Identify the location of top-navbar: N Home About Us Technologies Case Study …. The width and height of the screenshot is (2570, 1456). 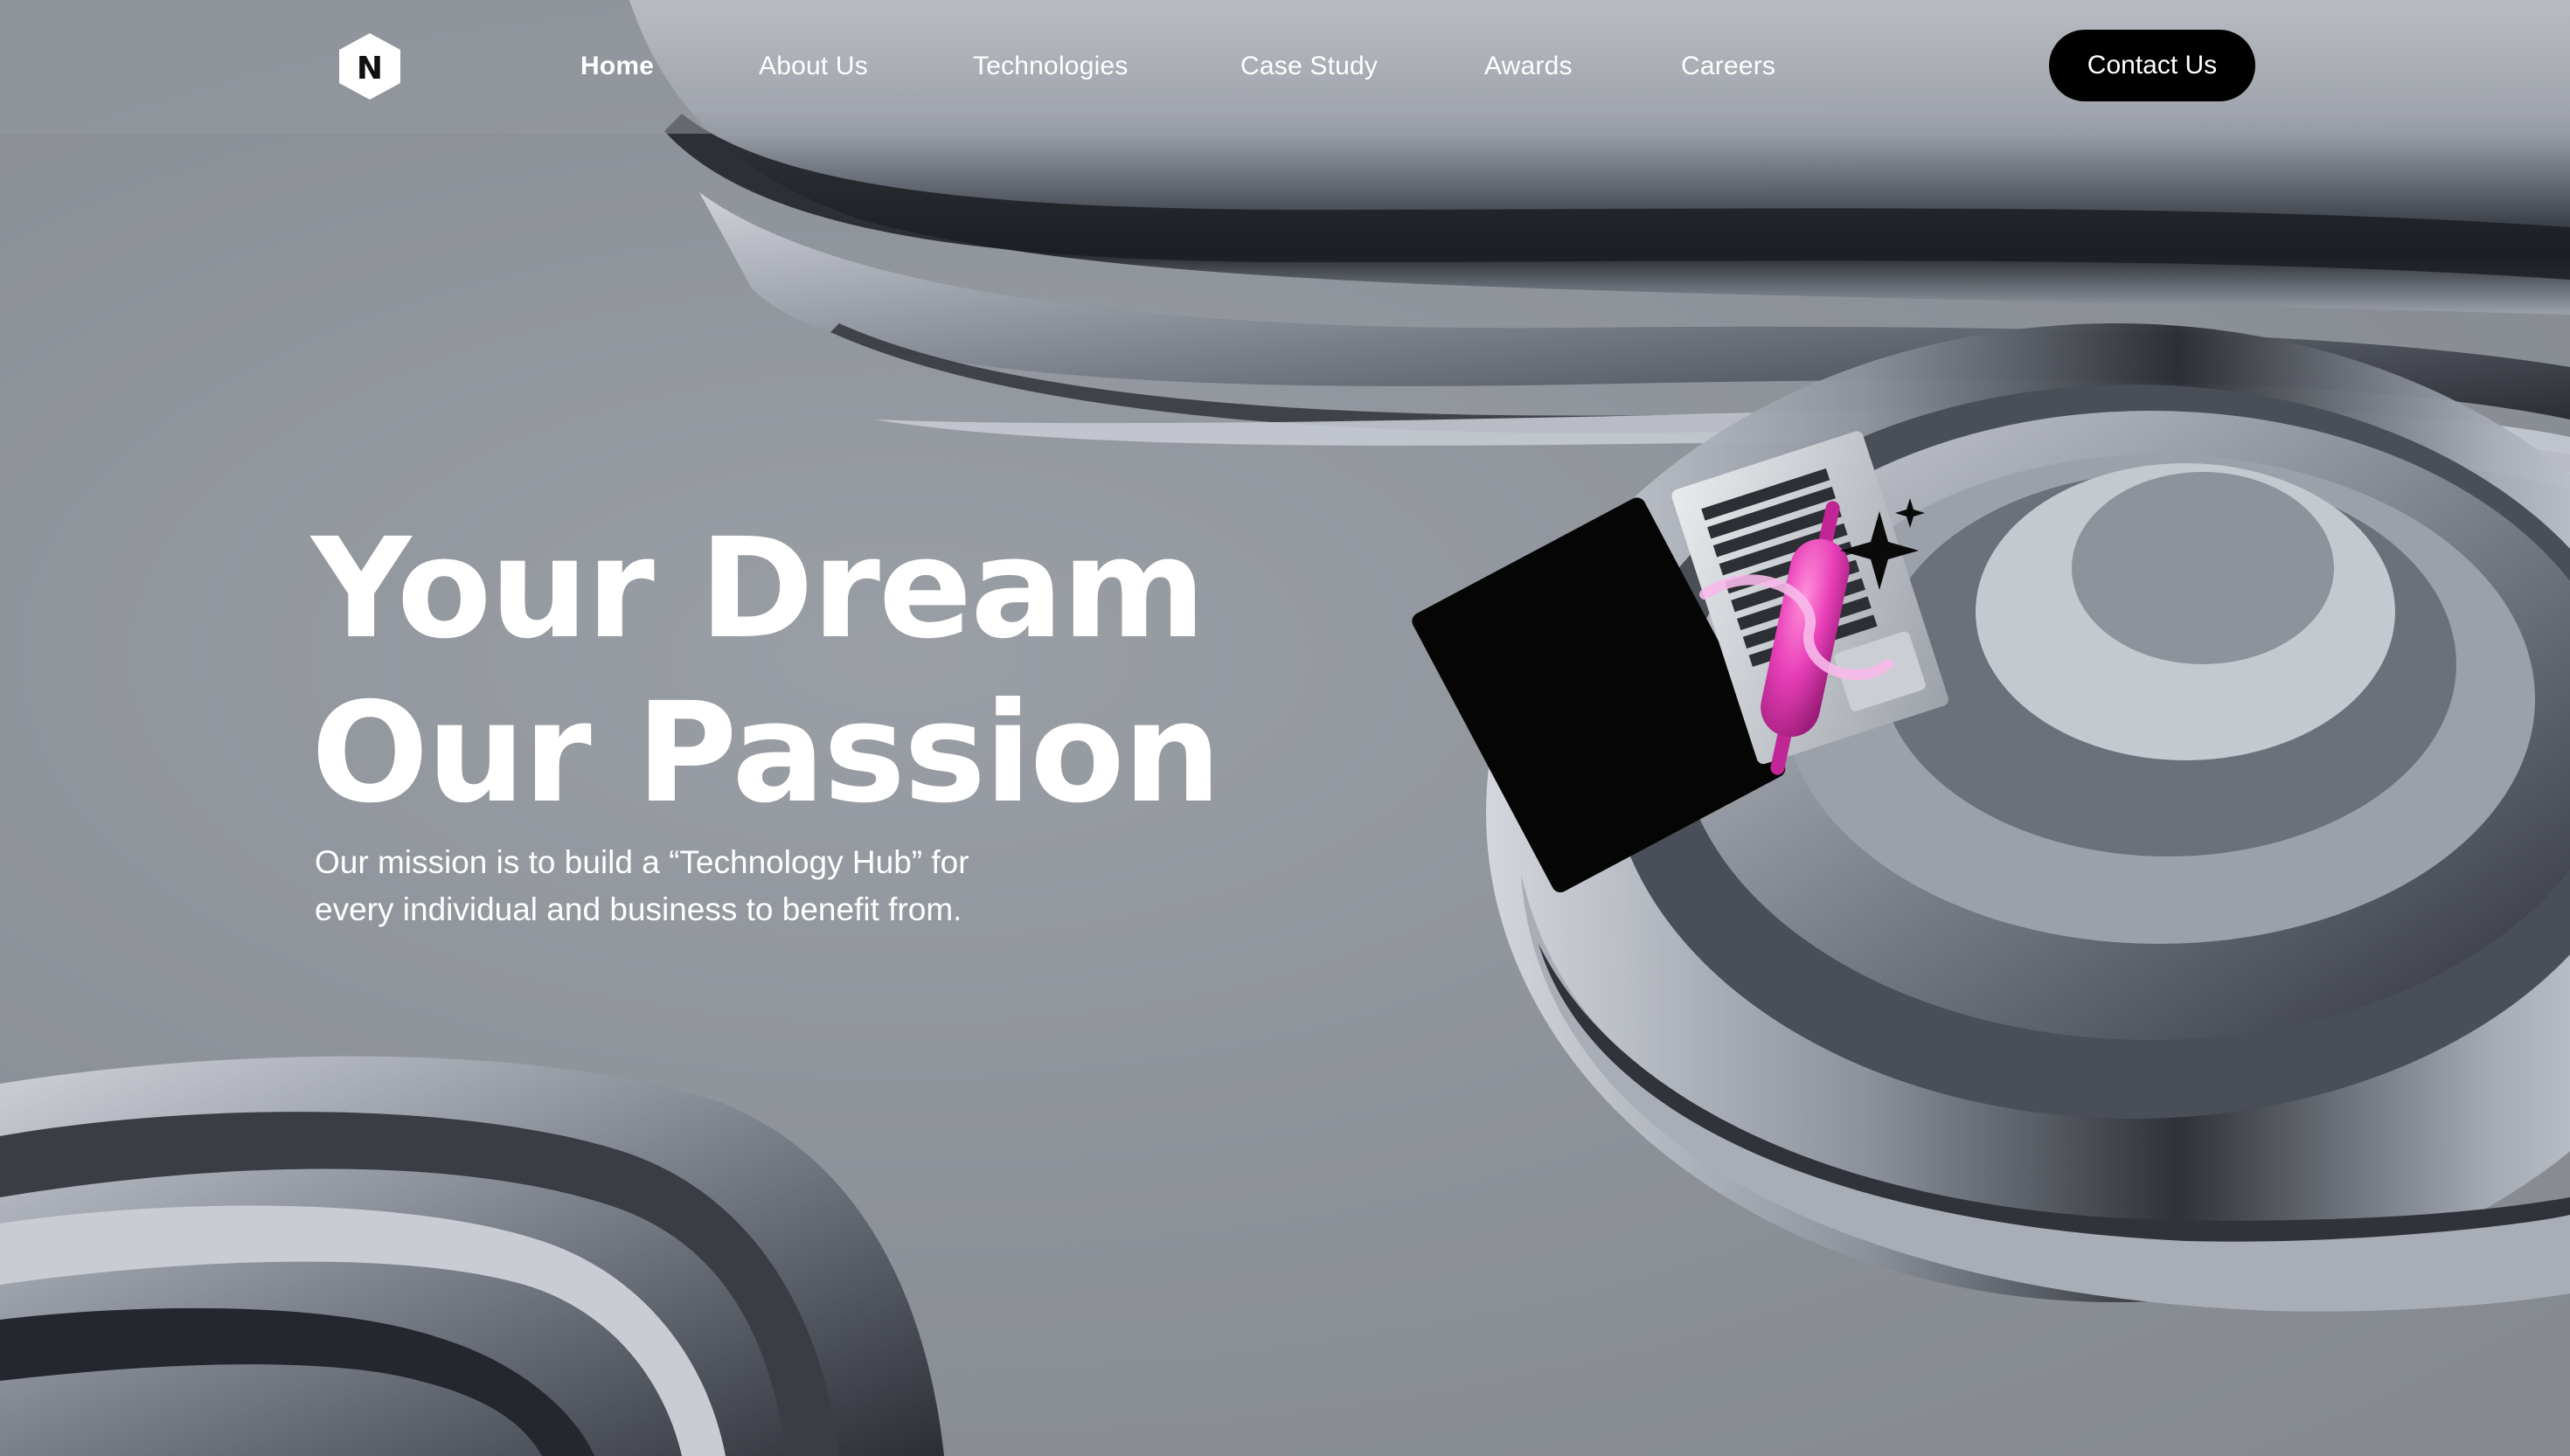
(1285, 67).